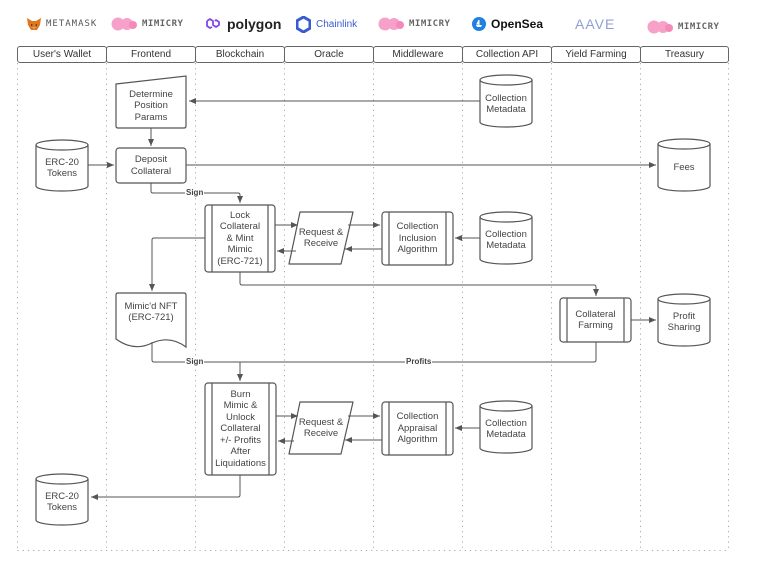 This screenshot has width=765, height=574. Describe the element at coordinates (62, 168) in the screenshot. I see `erc20-tokens-in-label: ERC-20 Tokens` at that location.